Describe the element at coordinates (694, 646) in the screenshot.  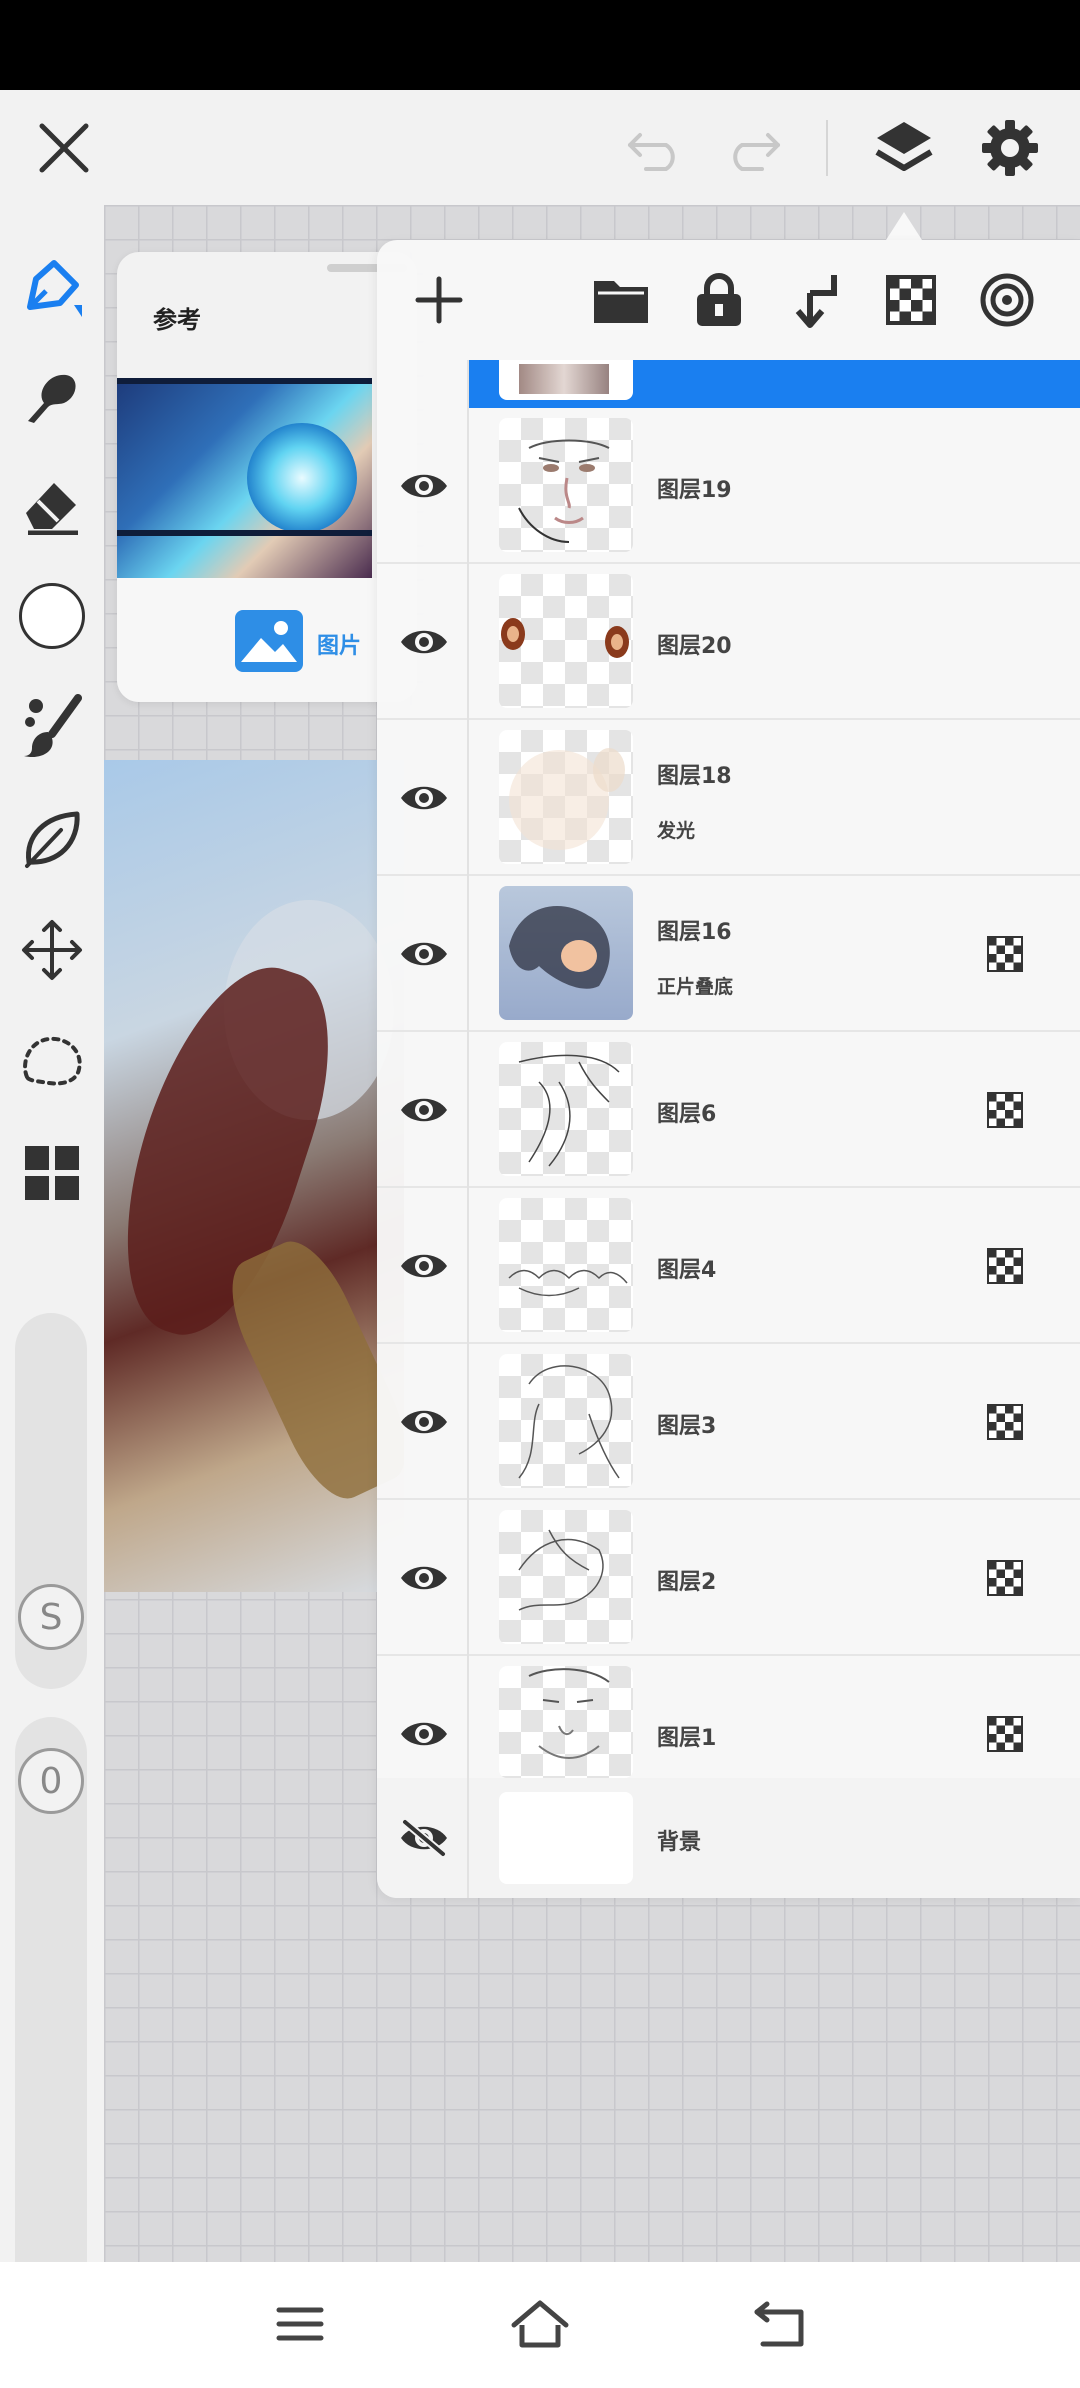
I see `layer-name: 图层20` at that location.